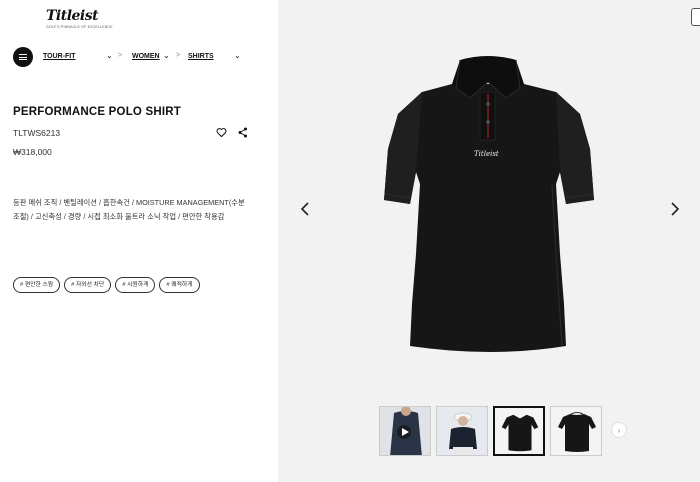 This screenshot has height=482, width=700. What do you see at coordinates (243, 132) in the screenshot?
I see `share-icon` at bounding box center [243, 132].